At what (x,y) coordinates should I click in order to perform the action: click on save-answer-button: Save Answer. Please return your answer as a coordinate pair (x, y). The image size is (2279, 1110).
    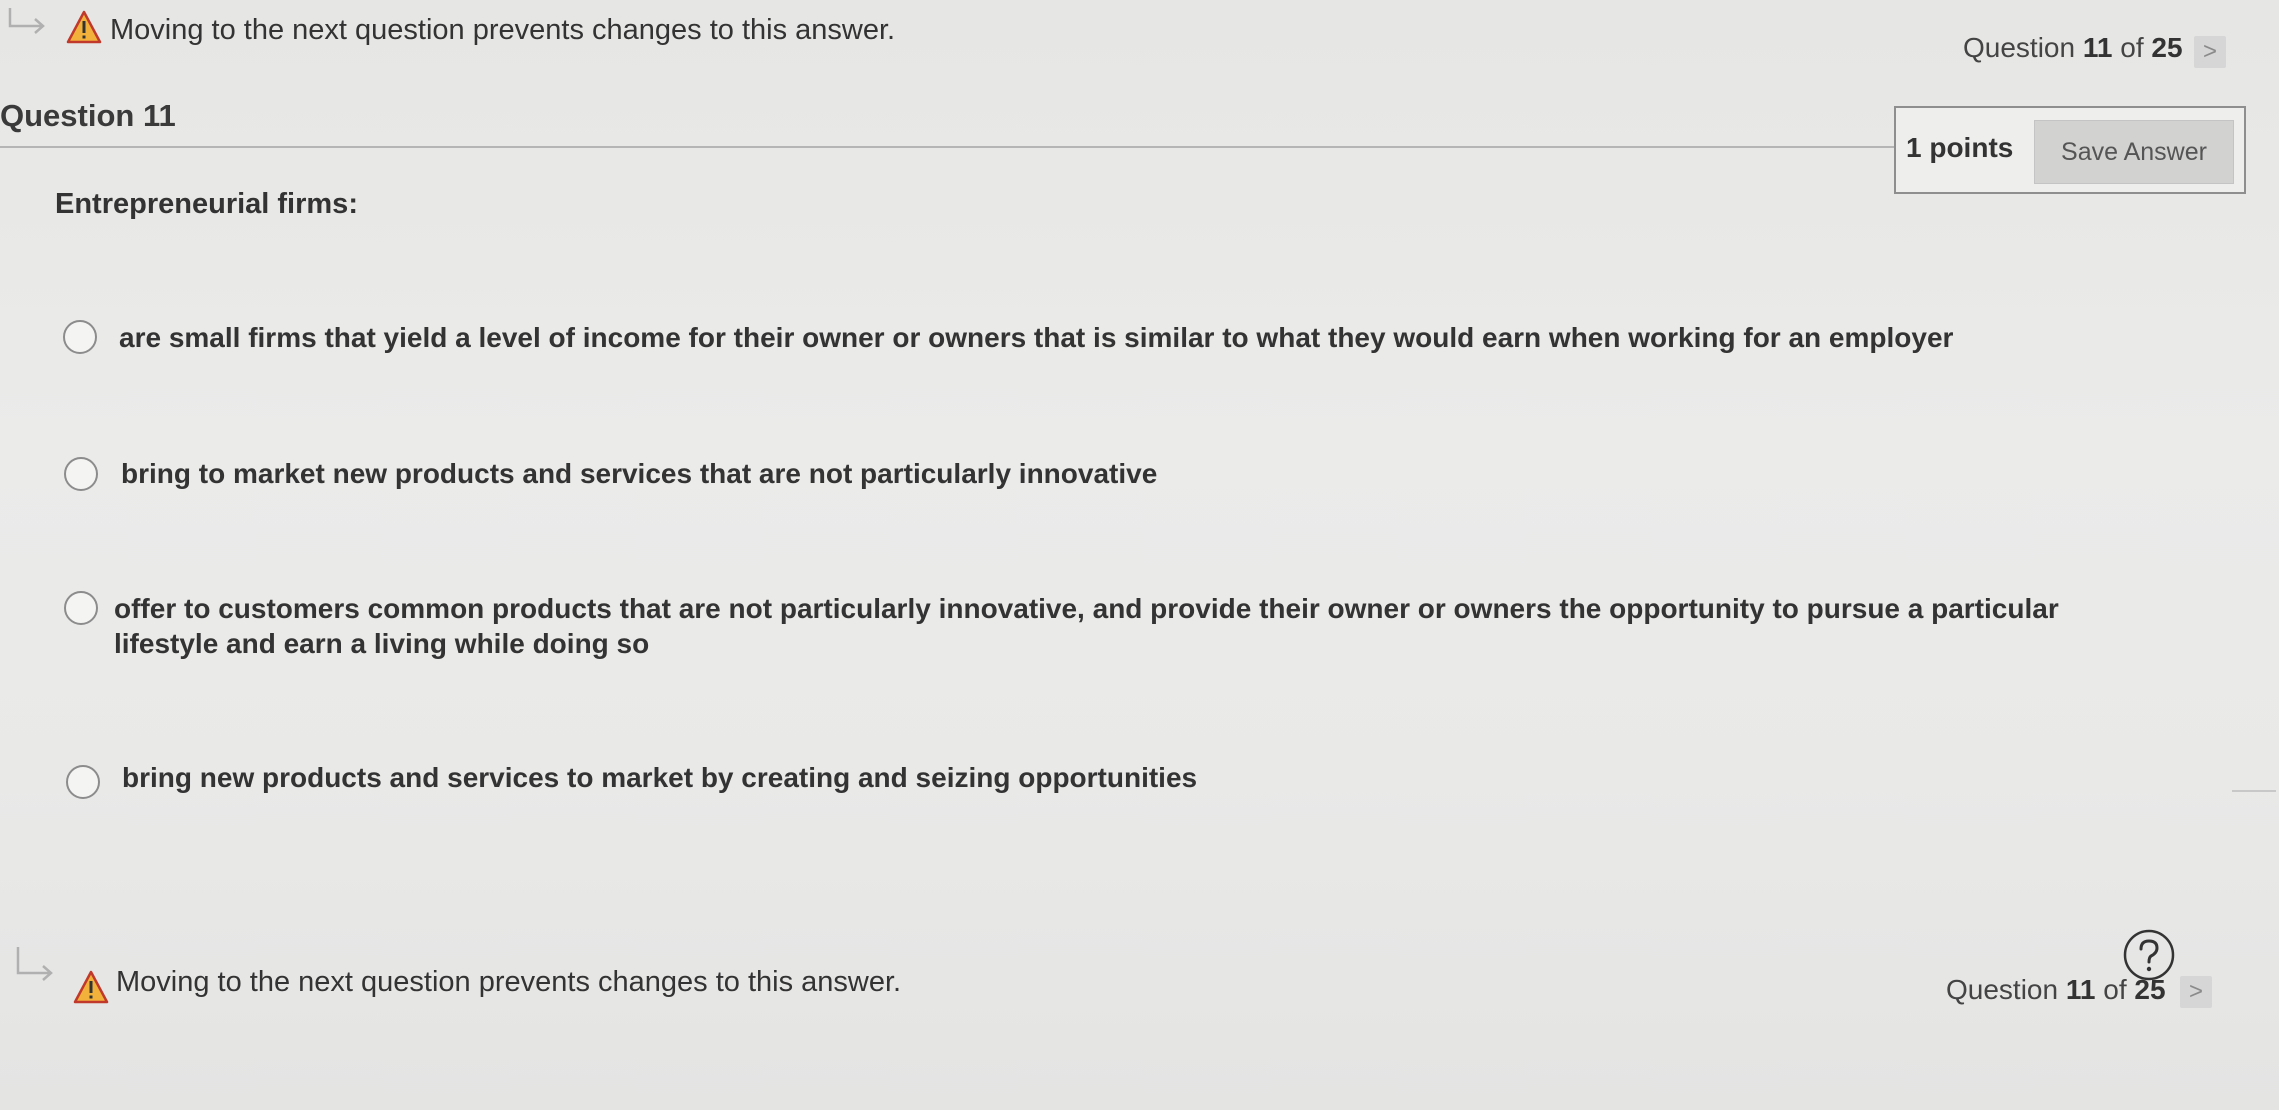
    Looking at the image, I should click on (2134, 152).